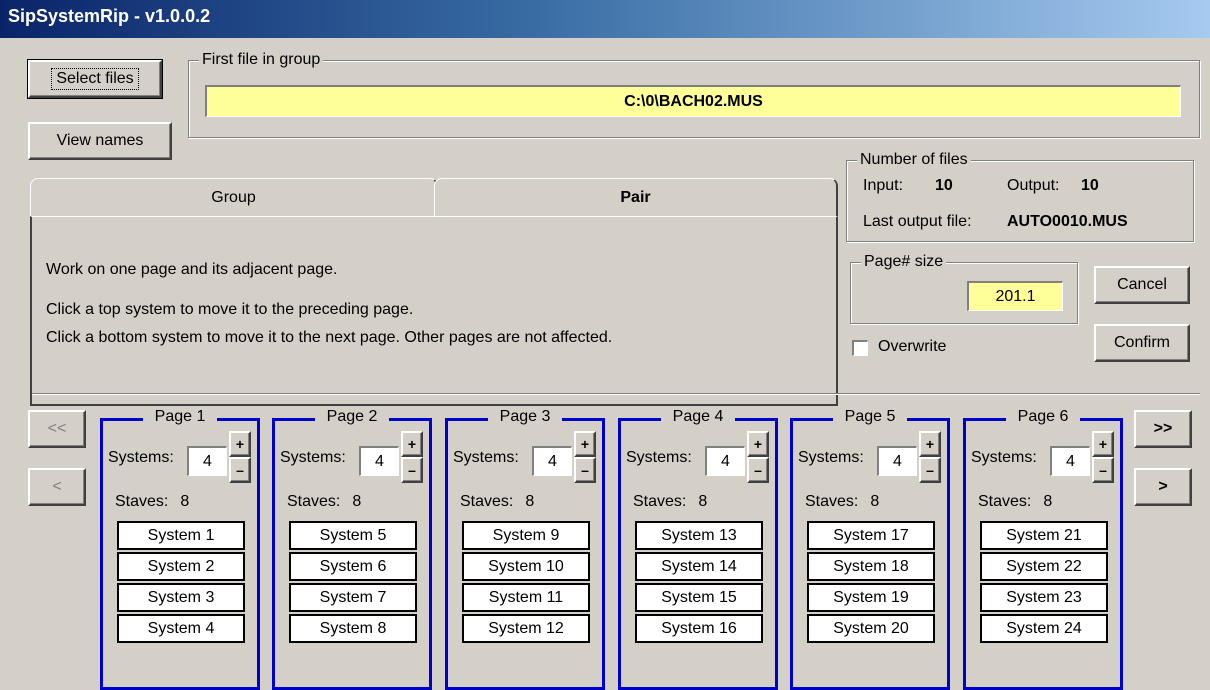  I want to click on page-title: Page 2, so click(352, 417).